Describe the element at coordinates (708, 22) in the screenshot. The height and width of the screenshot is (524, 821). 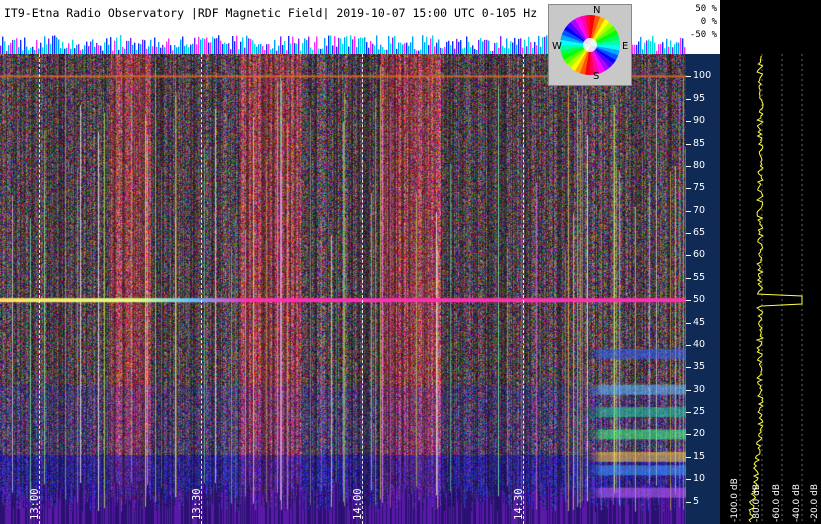
I see `percent-label: 0 %` at that location.